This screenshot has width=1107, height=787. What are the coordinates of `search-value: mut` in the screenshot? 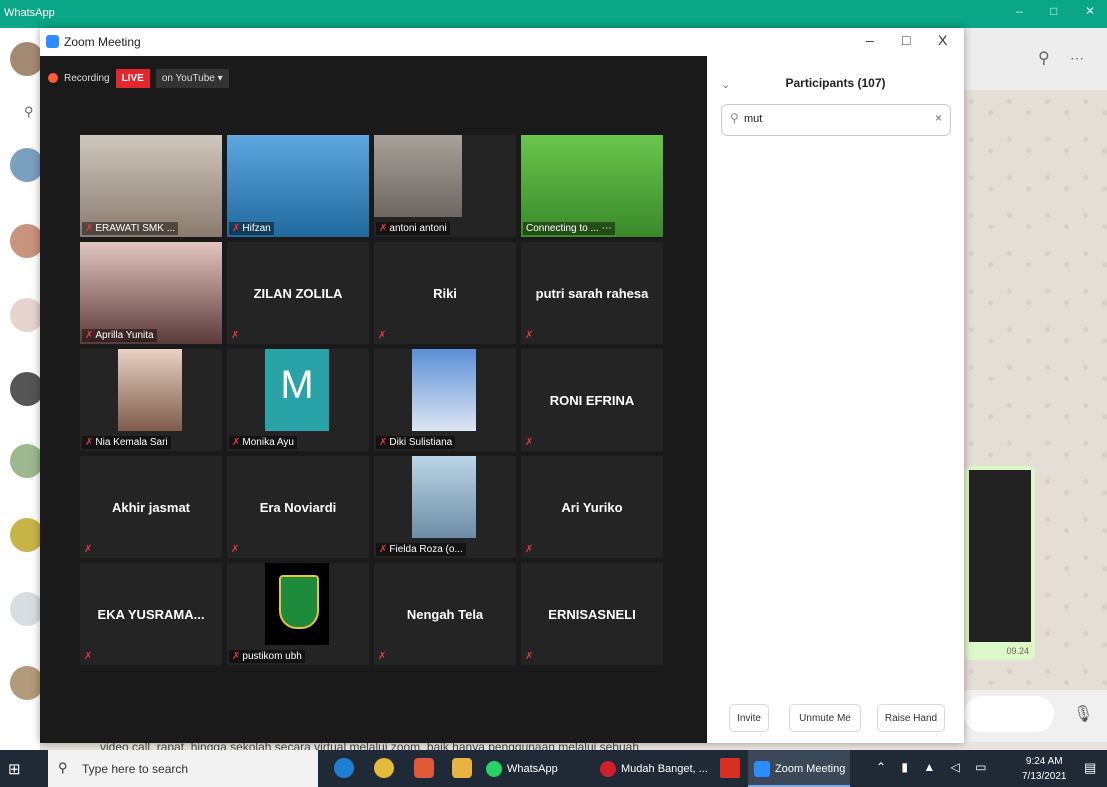 It's located at (753, 119).